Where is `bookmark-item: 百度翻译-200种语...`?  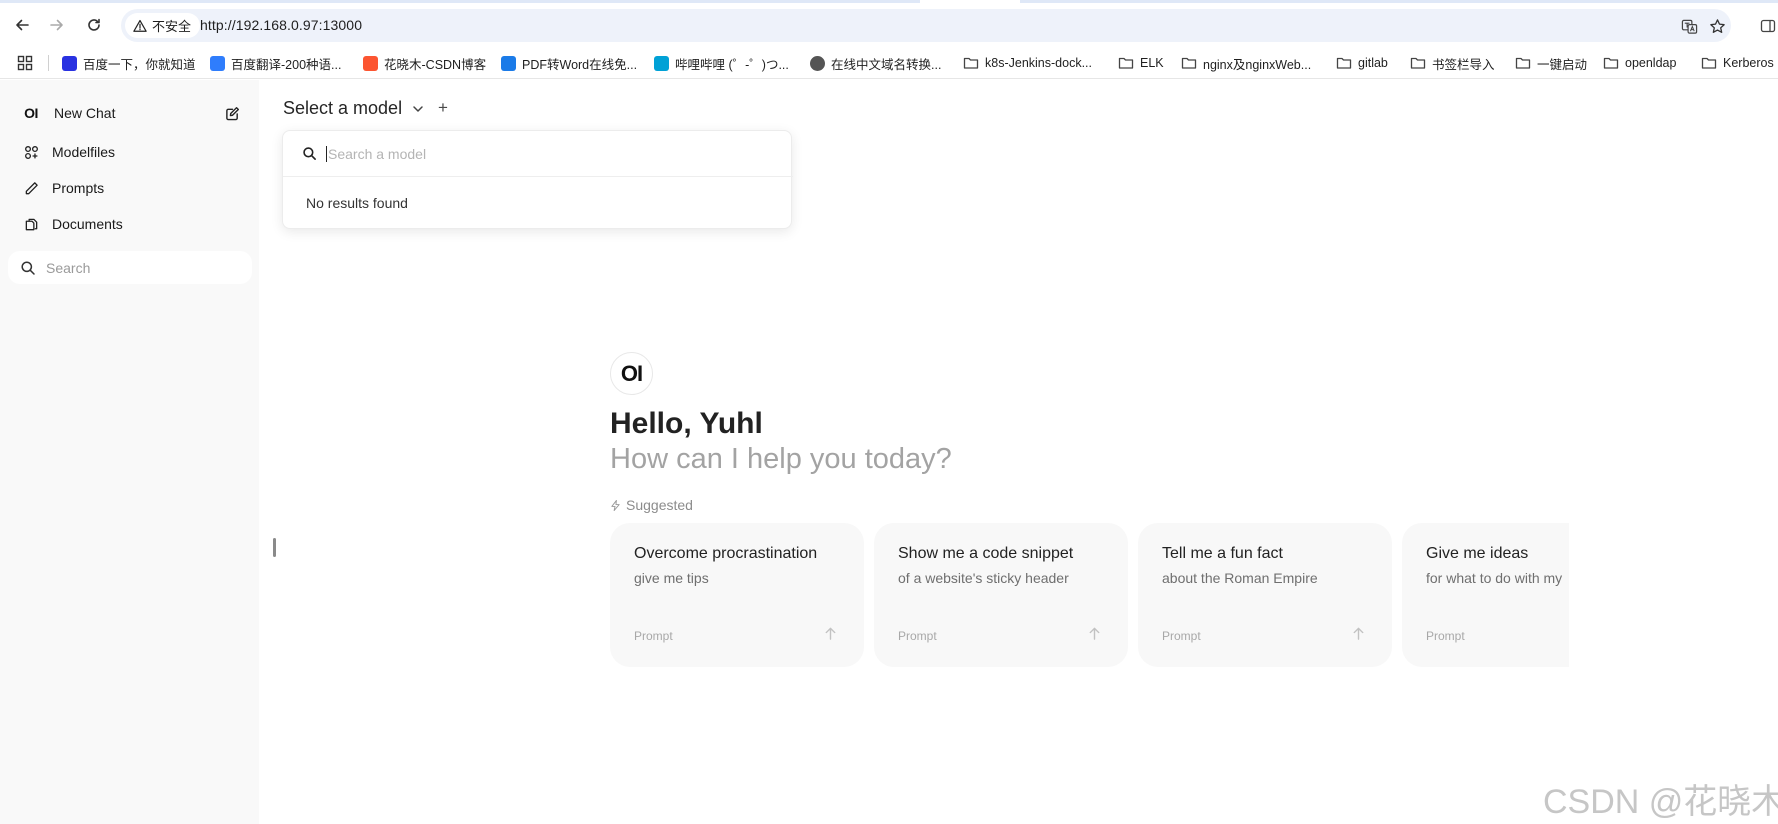 bookmark-item: 百度翻译-200种语... is located at coordinates (275, 63).